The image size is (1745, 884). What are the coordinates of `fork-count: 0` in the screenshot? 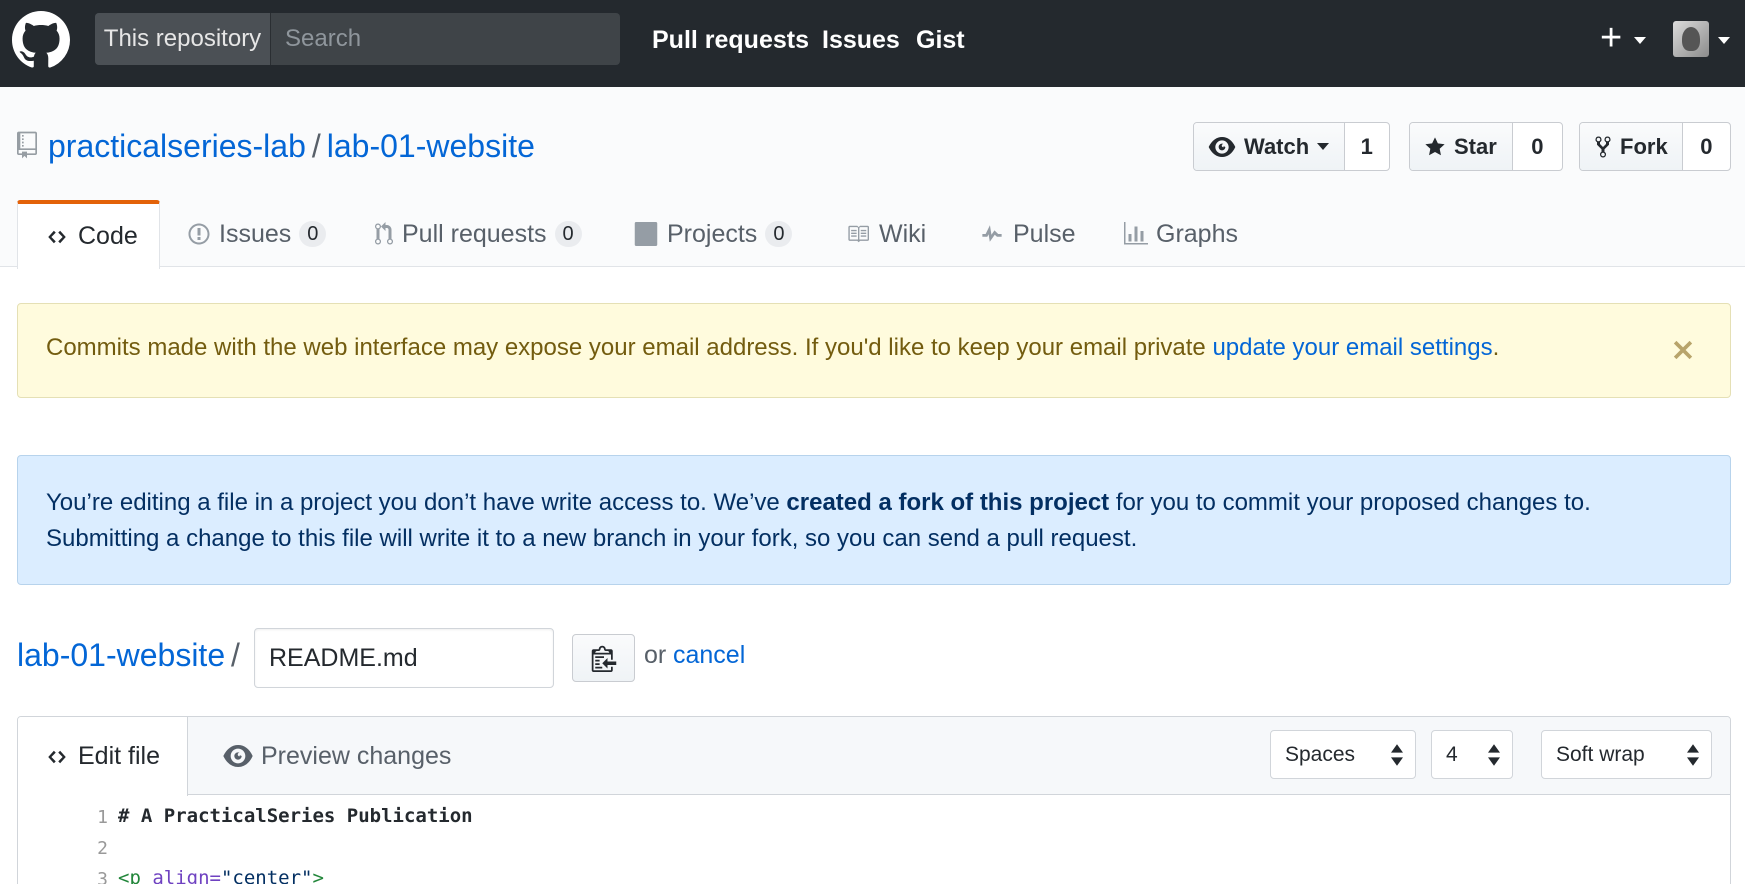 It's located at (1706, 146).